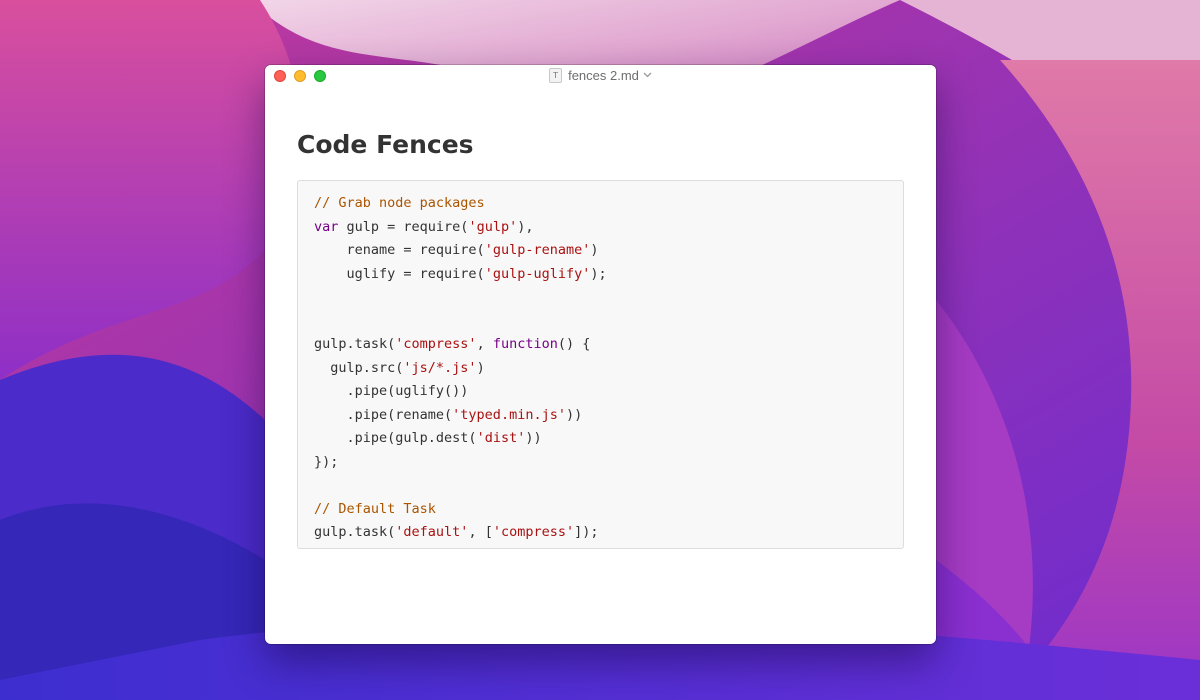 This screenshot has width=1200, height=700. What do you see at coordinates (480, 532) in the screenshot?
I see `code-token-plain: , [` at bounding box center [480, 532].